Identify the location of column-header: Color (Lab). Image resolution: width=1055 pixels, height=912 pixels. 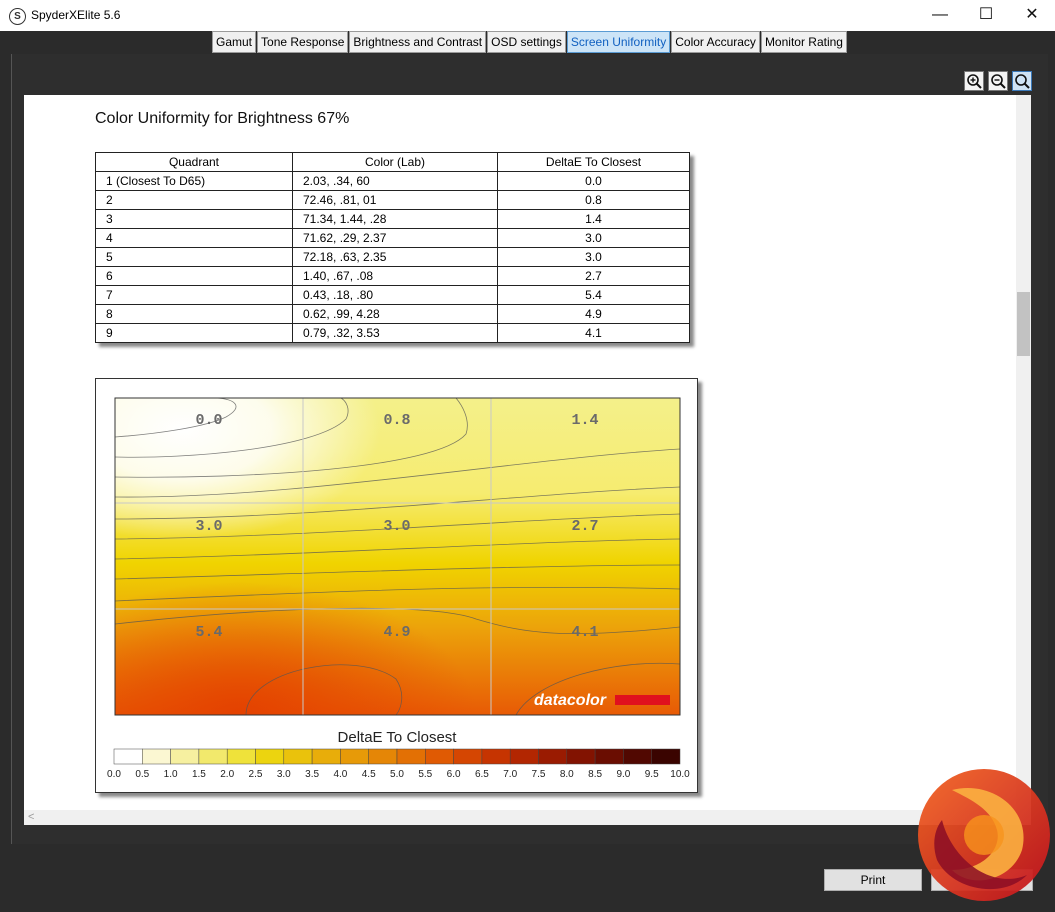
(395, 162).